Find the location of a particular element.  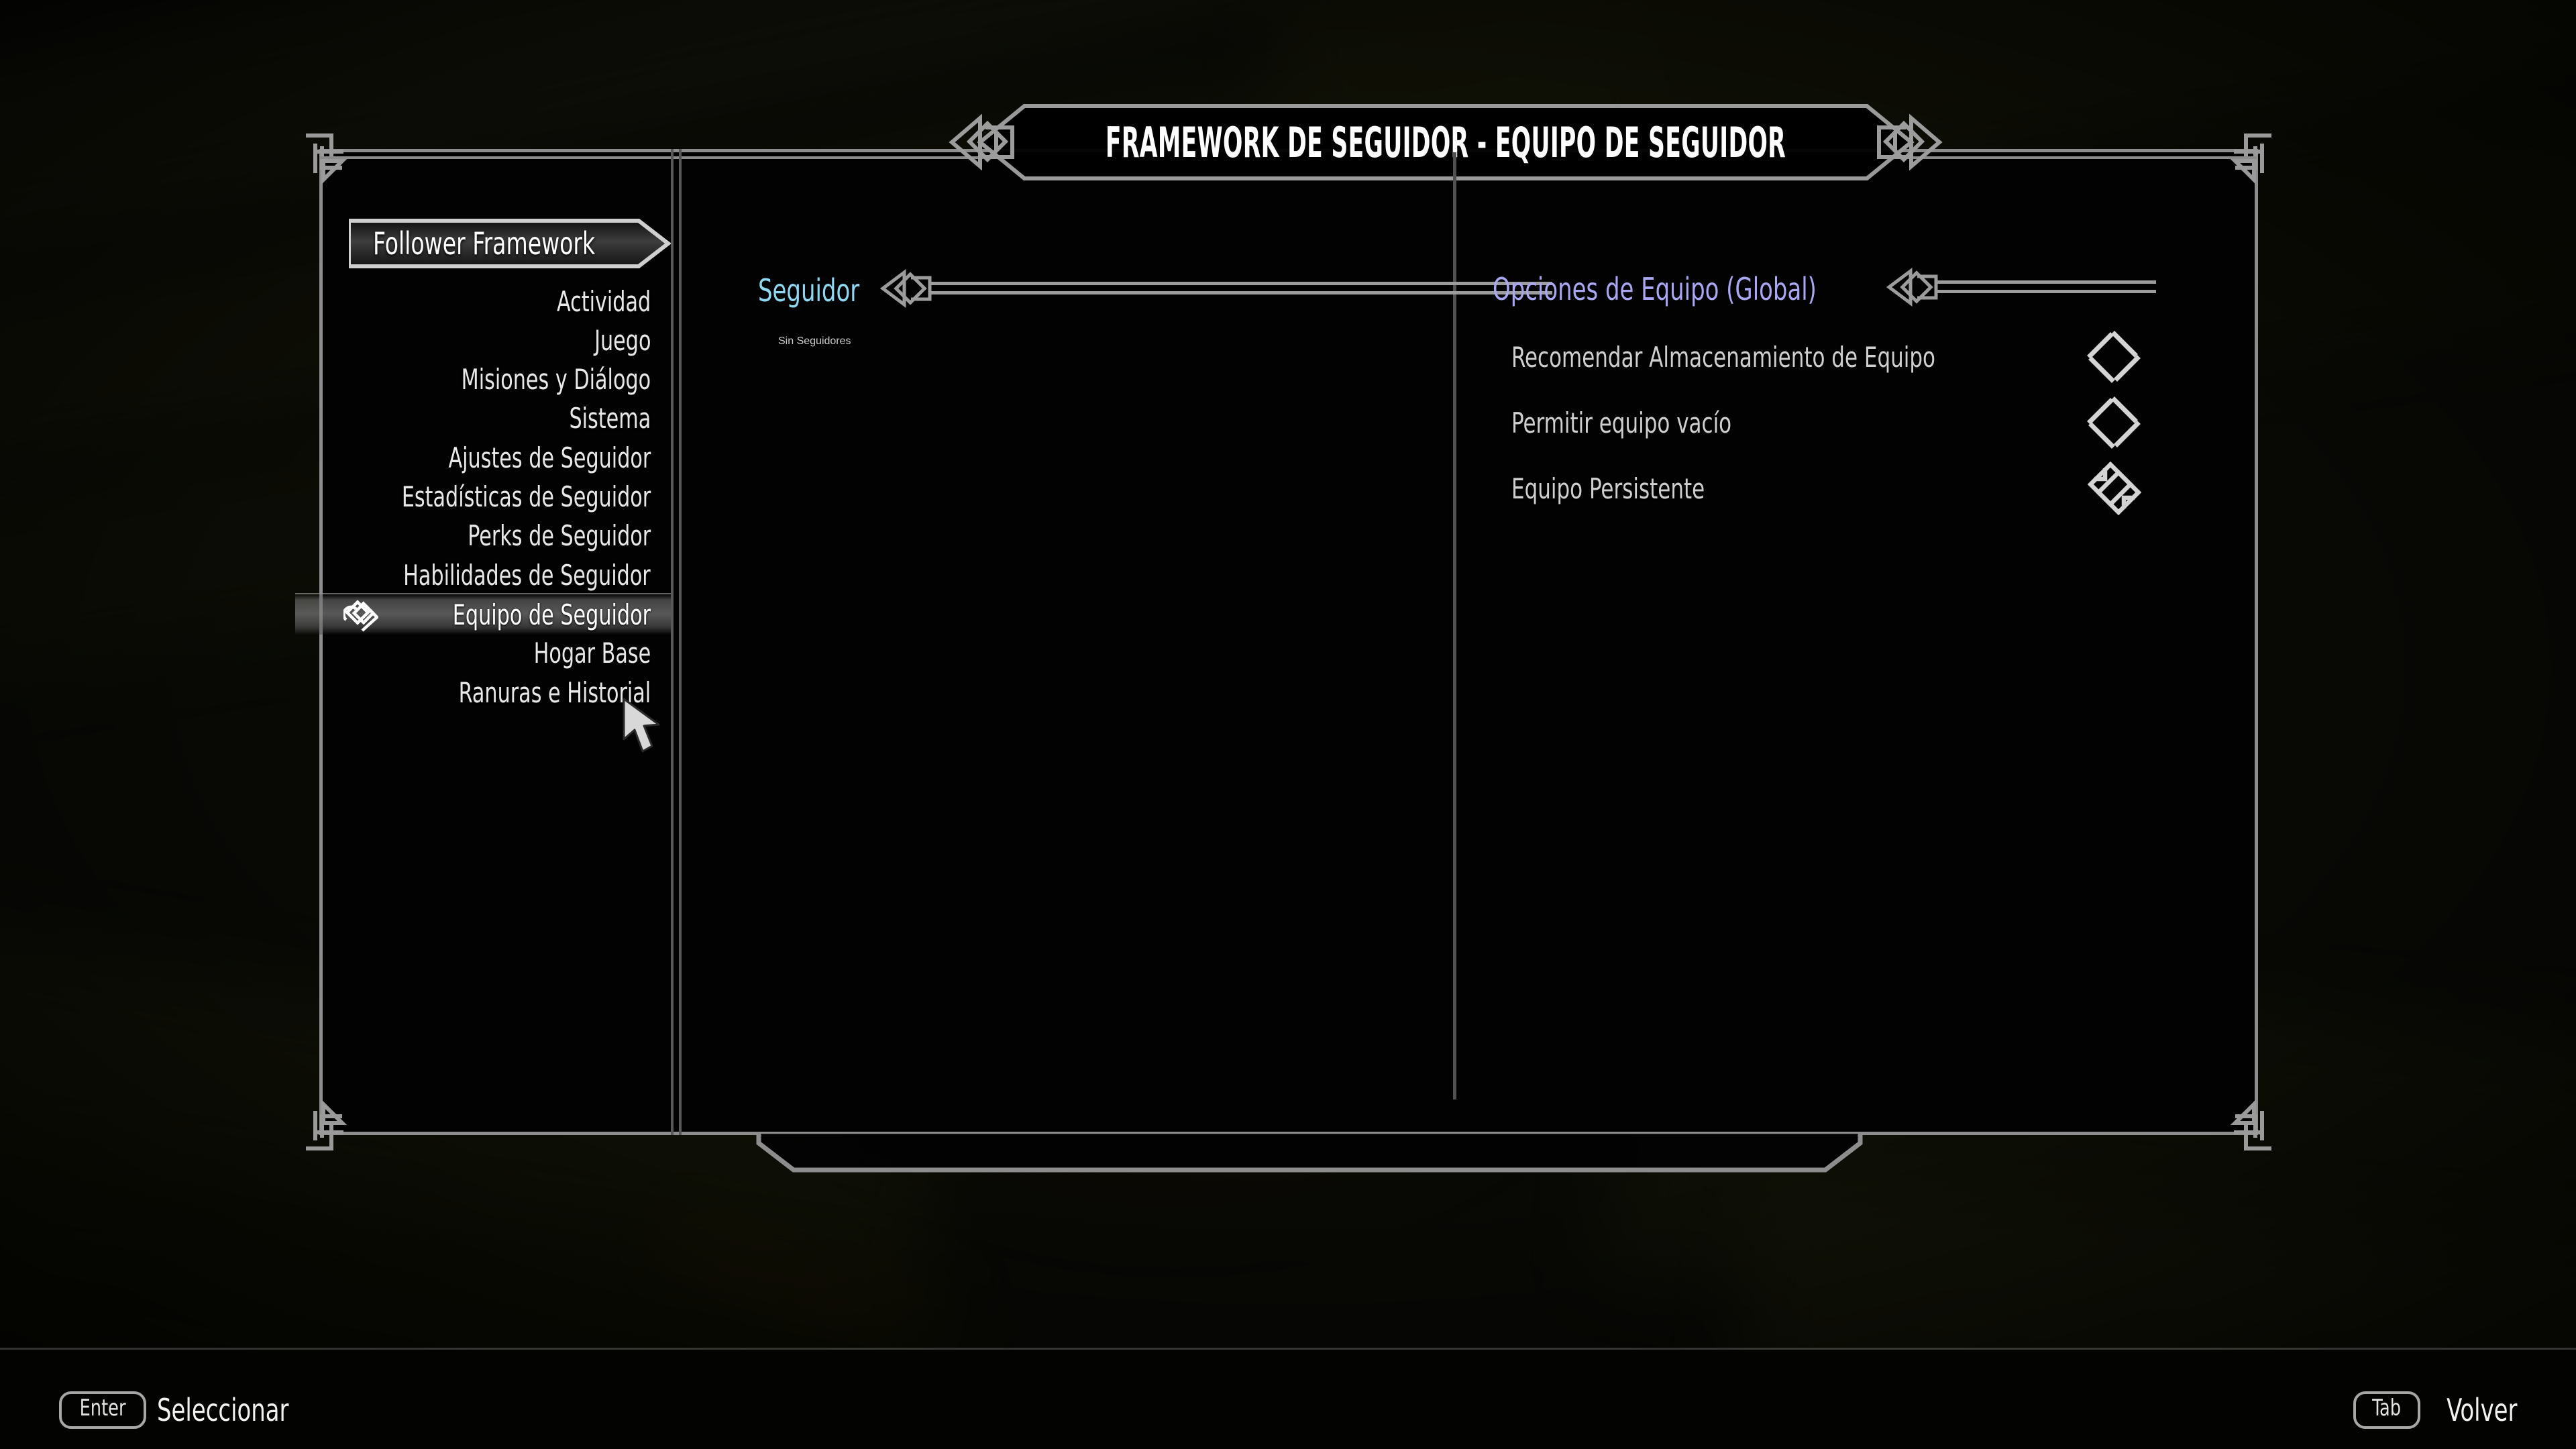

sidebar-item-ranuras-e-historial: Ranuras e Historial is located at coordinates (483, 692).